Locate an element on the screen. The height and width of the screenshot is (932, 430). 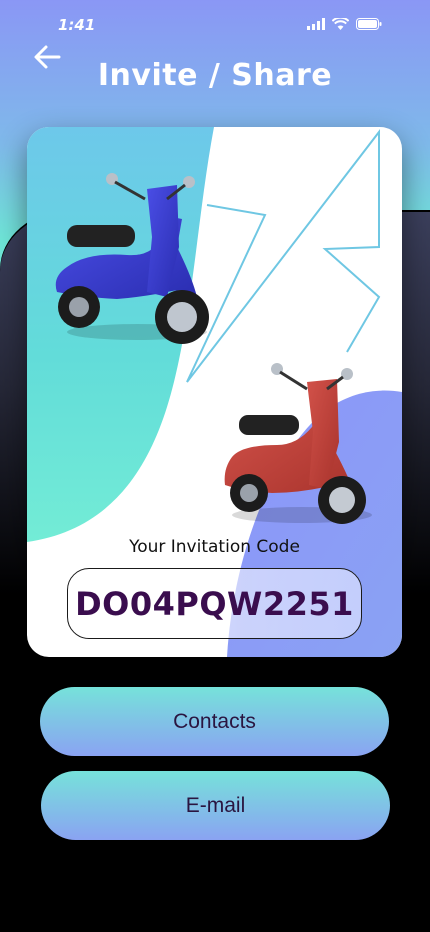
invitation-code-value: DO04PQW2251 is located at coordinates (214, 603).